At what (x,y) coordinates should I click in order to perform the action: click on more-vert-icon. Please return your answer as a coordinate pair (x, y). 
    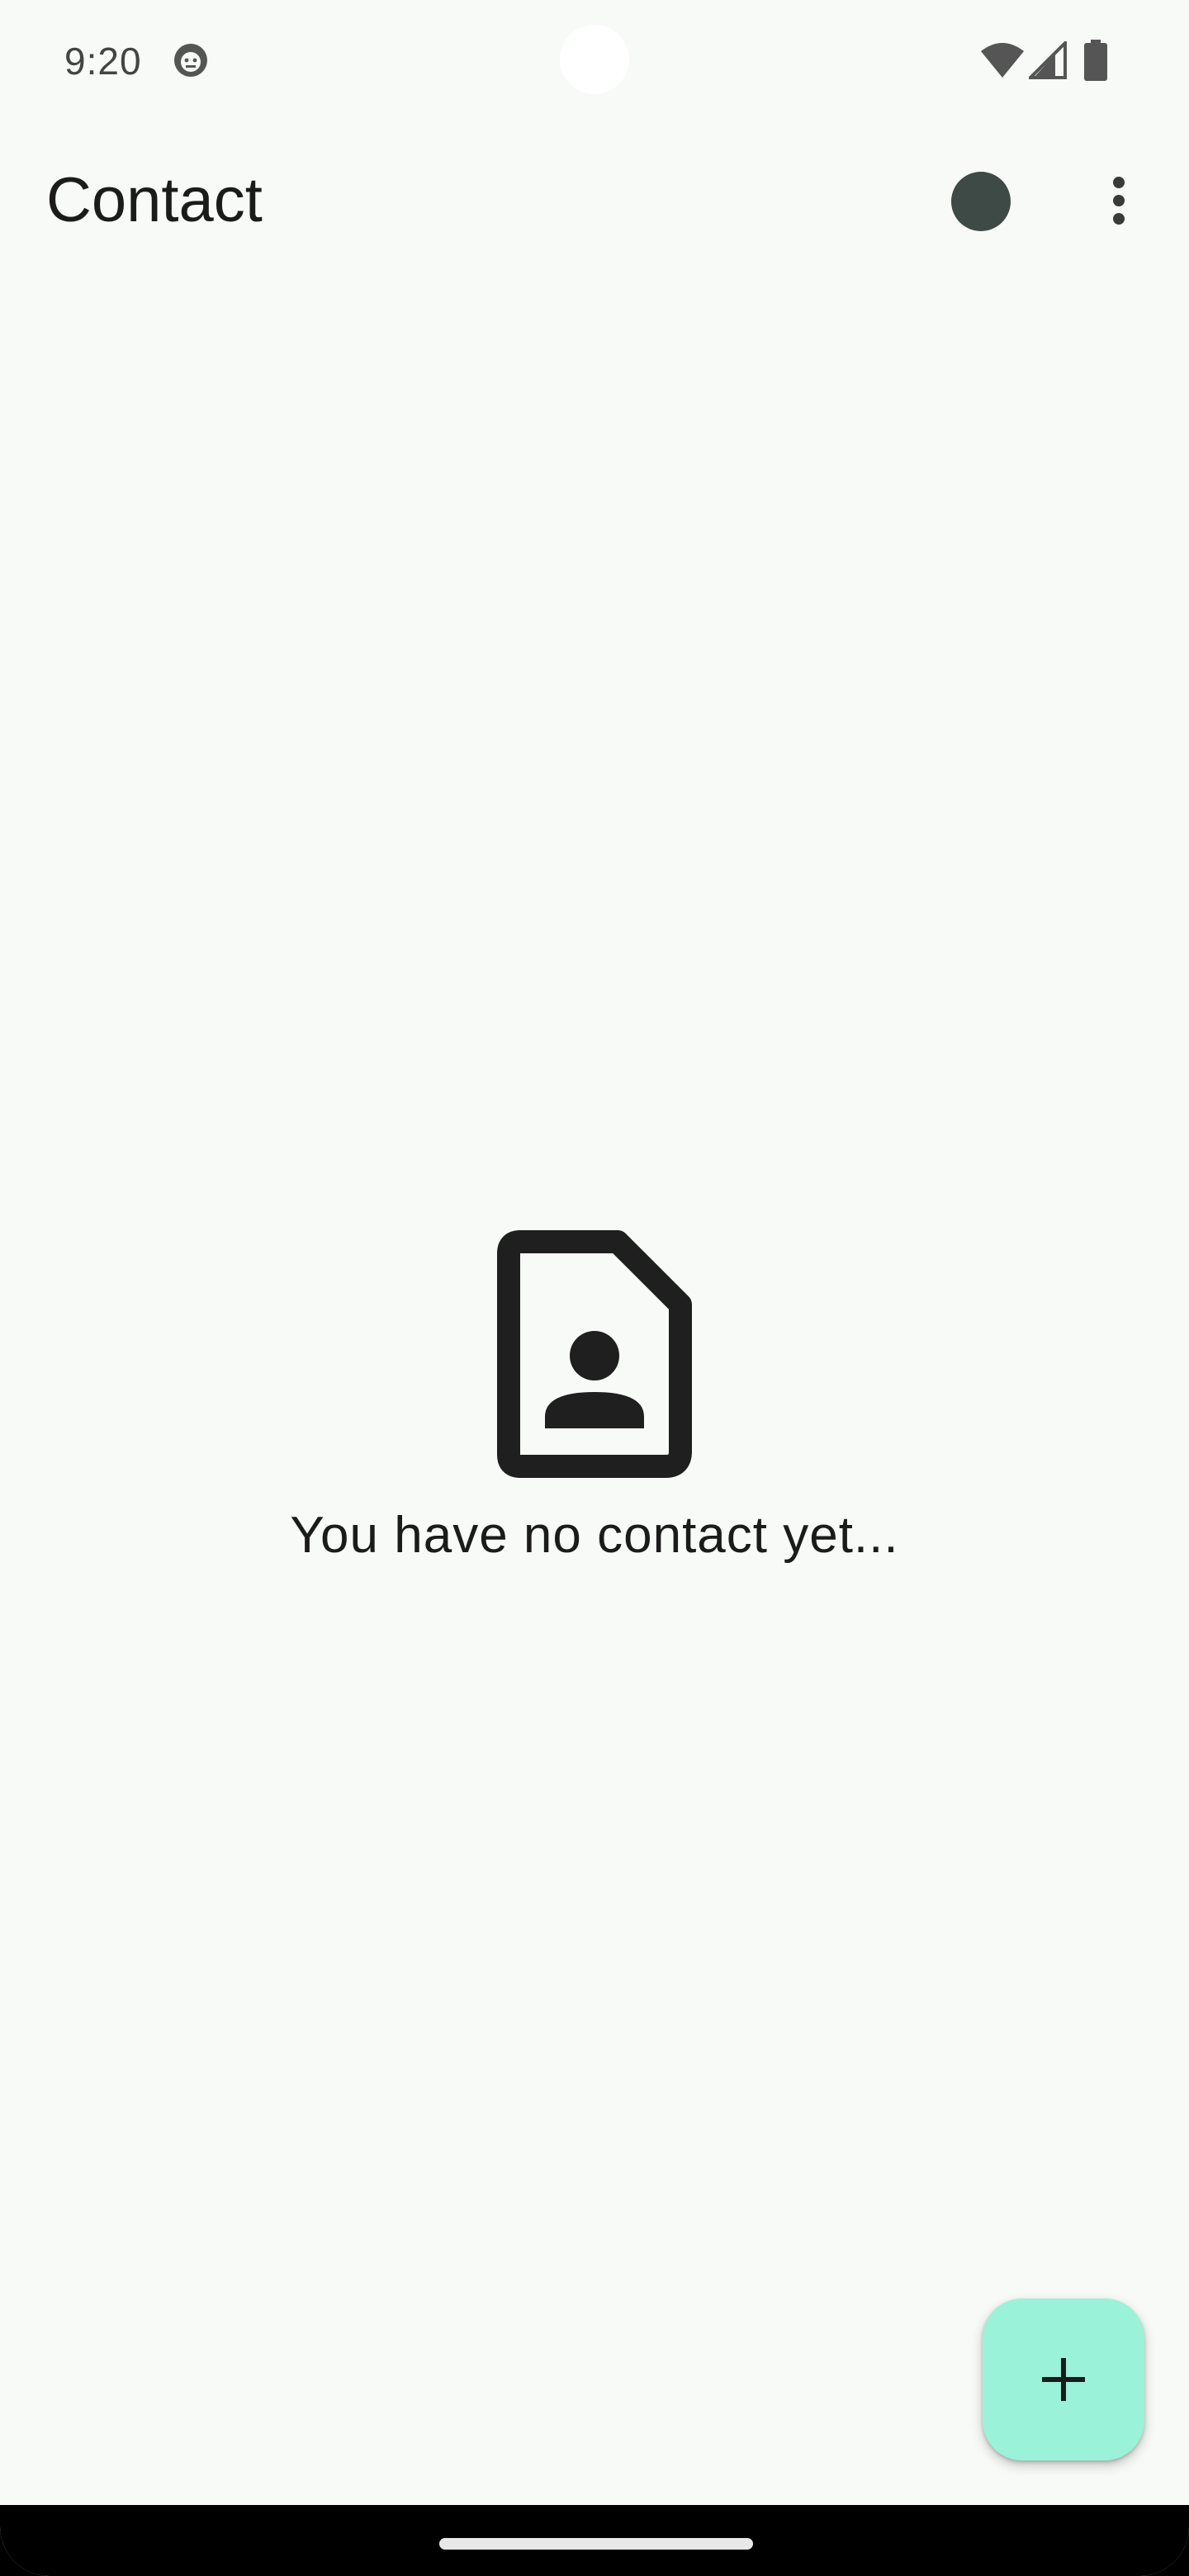
    Looking at the image, I should click on (1119, 182).